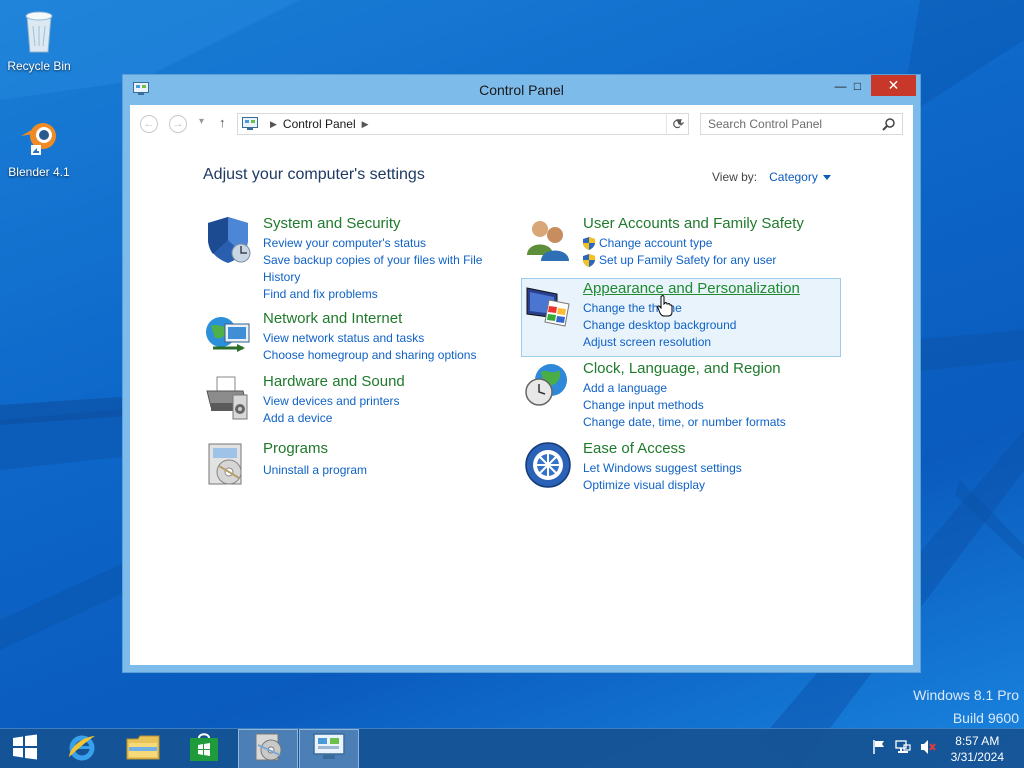 The image size is (1024, 768). Describe the element at coordinates (39, 172) in the screenshot. I see `desktop-icon-label: Blender 4.1` at that location.